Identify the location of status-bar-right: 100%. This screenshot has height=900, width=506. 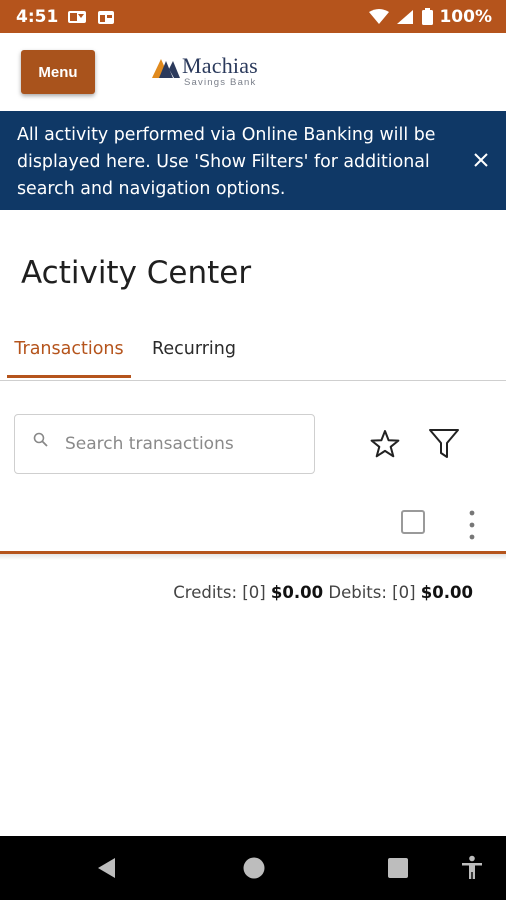
(430, 17).